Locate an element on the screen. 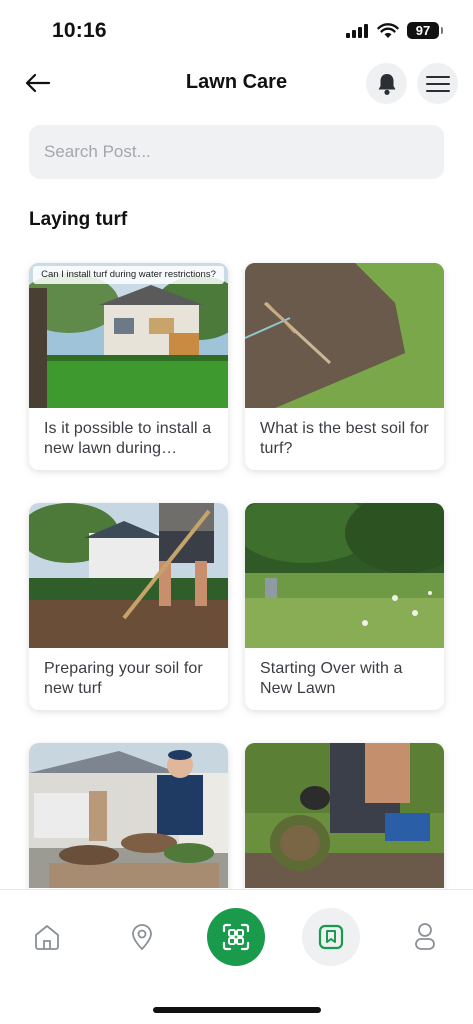  battery-level: 97 is located at coordinates (423, 30).